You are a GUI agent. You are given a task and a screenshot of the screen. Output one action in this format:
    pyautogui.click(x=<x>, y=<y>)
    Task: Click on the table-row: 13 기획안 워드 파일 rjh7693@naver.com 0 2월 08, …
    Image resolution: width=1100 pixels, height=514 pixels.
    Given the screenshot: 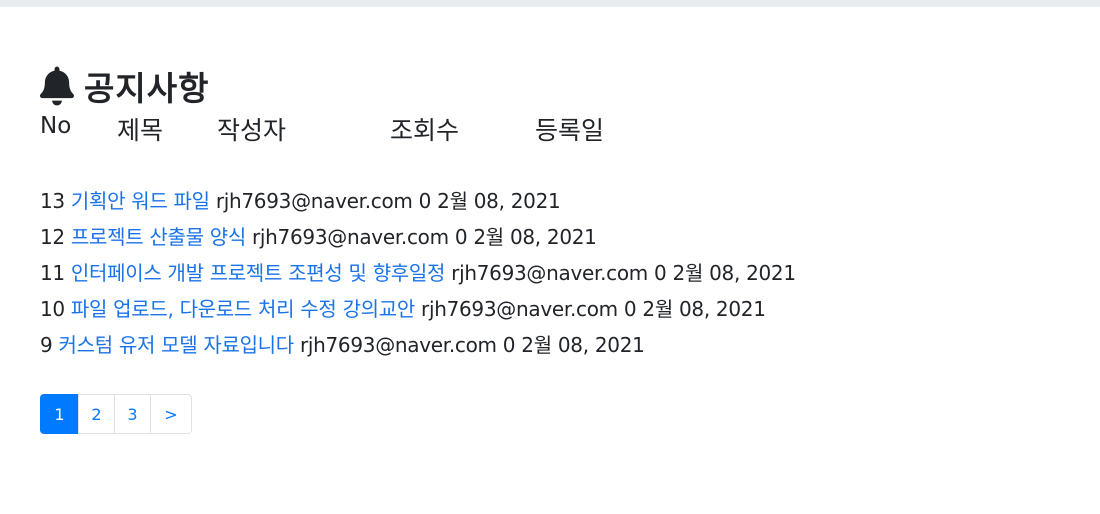 What is the action you would take?
    pyautogui.click(x=550, y=201)
    